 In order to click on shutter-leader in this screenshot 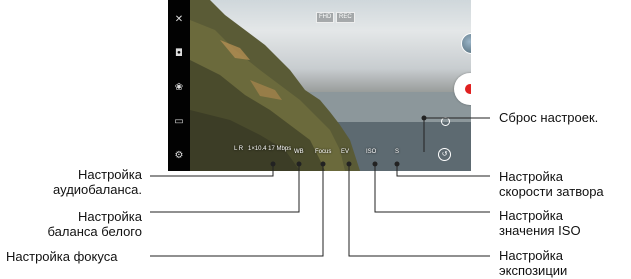, I will do `click(443, 170)`.